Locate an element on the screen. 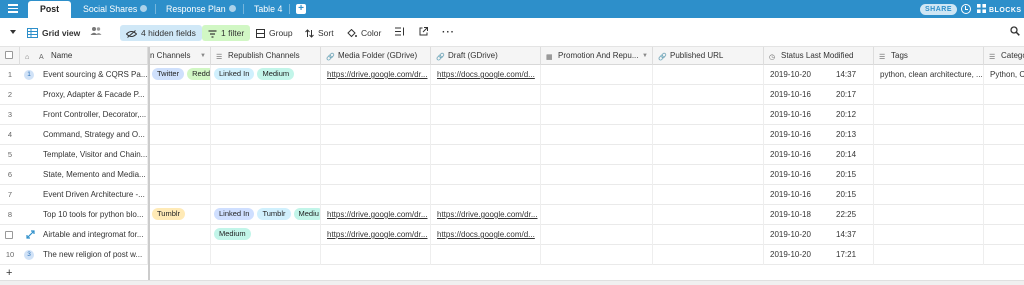  tab-table-4: Table 4 is located at coordinates (262, 9).